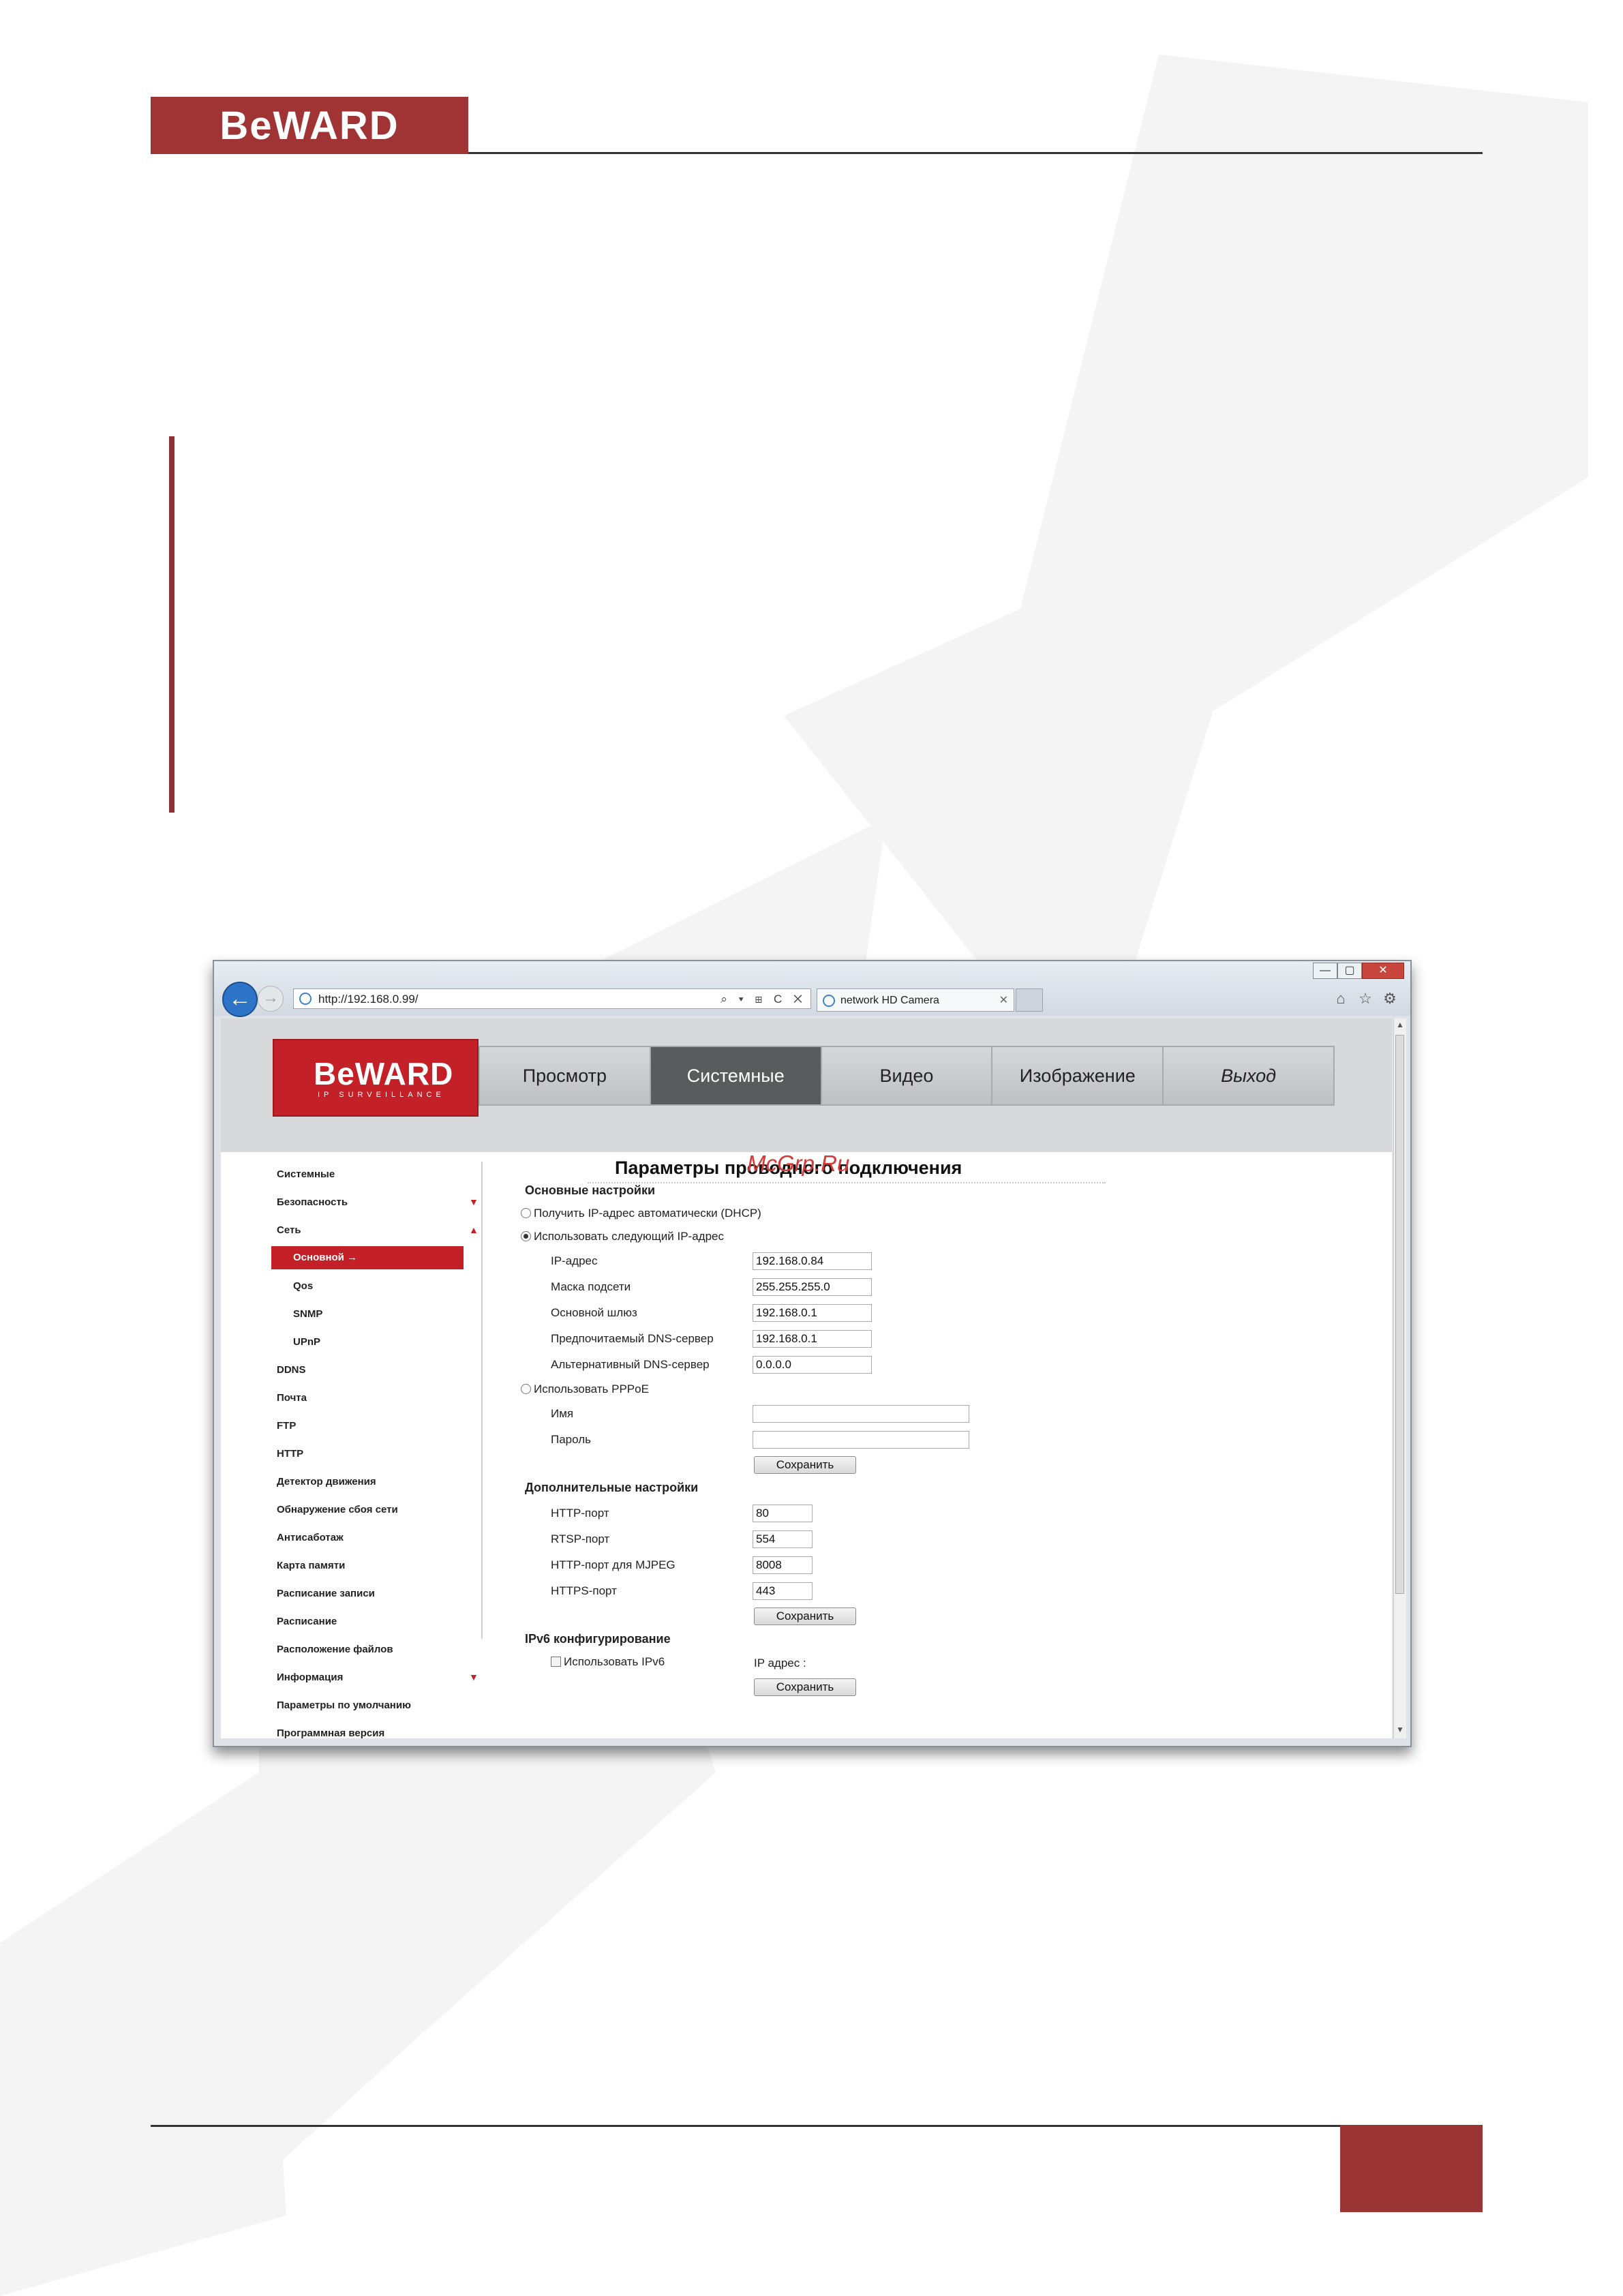 The height and width of the screenshot is (2296, 1623). Describe the element at coordinates (847, 1182) in the screenshot. I see `title-underline` at that location.